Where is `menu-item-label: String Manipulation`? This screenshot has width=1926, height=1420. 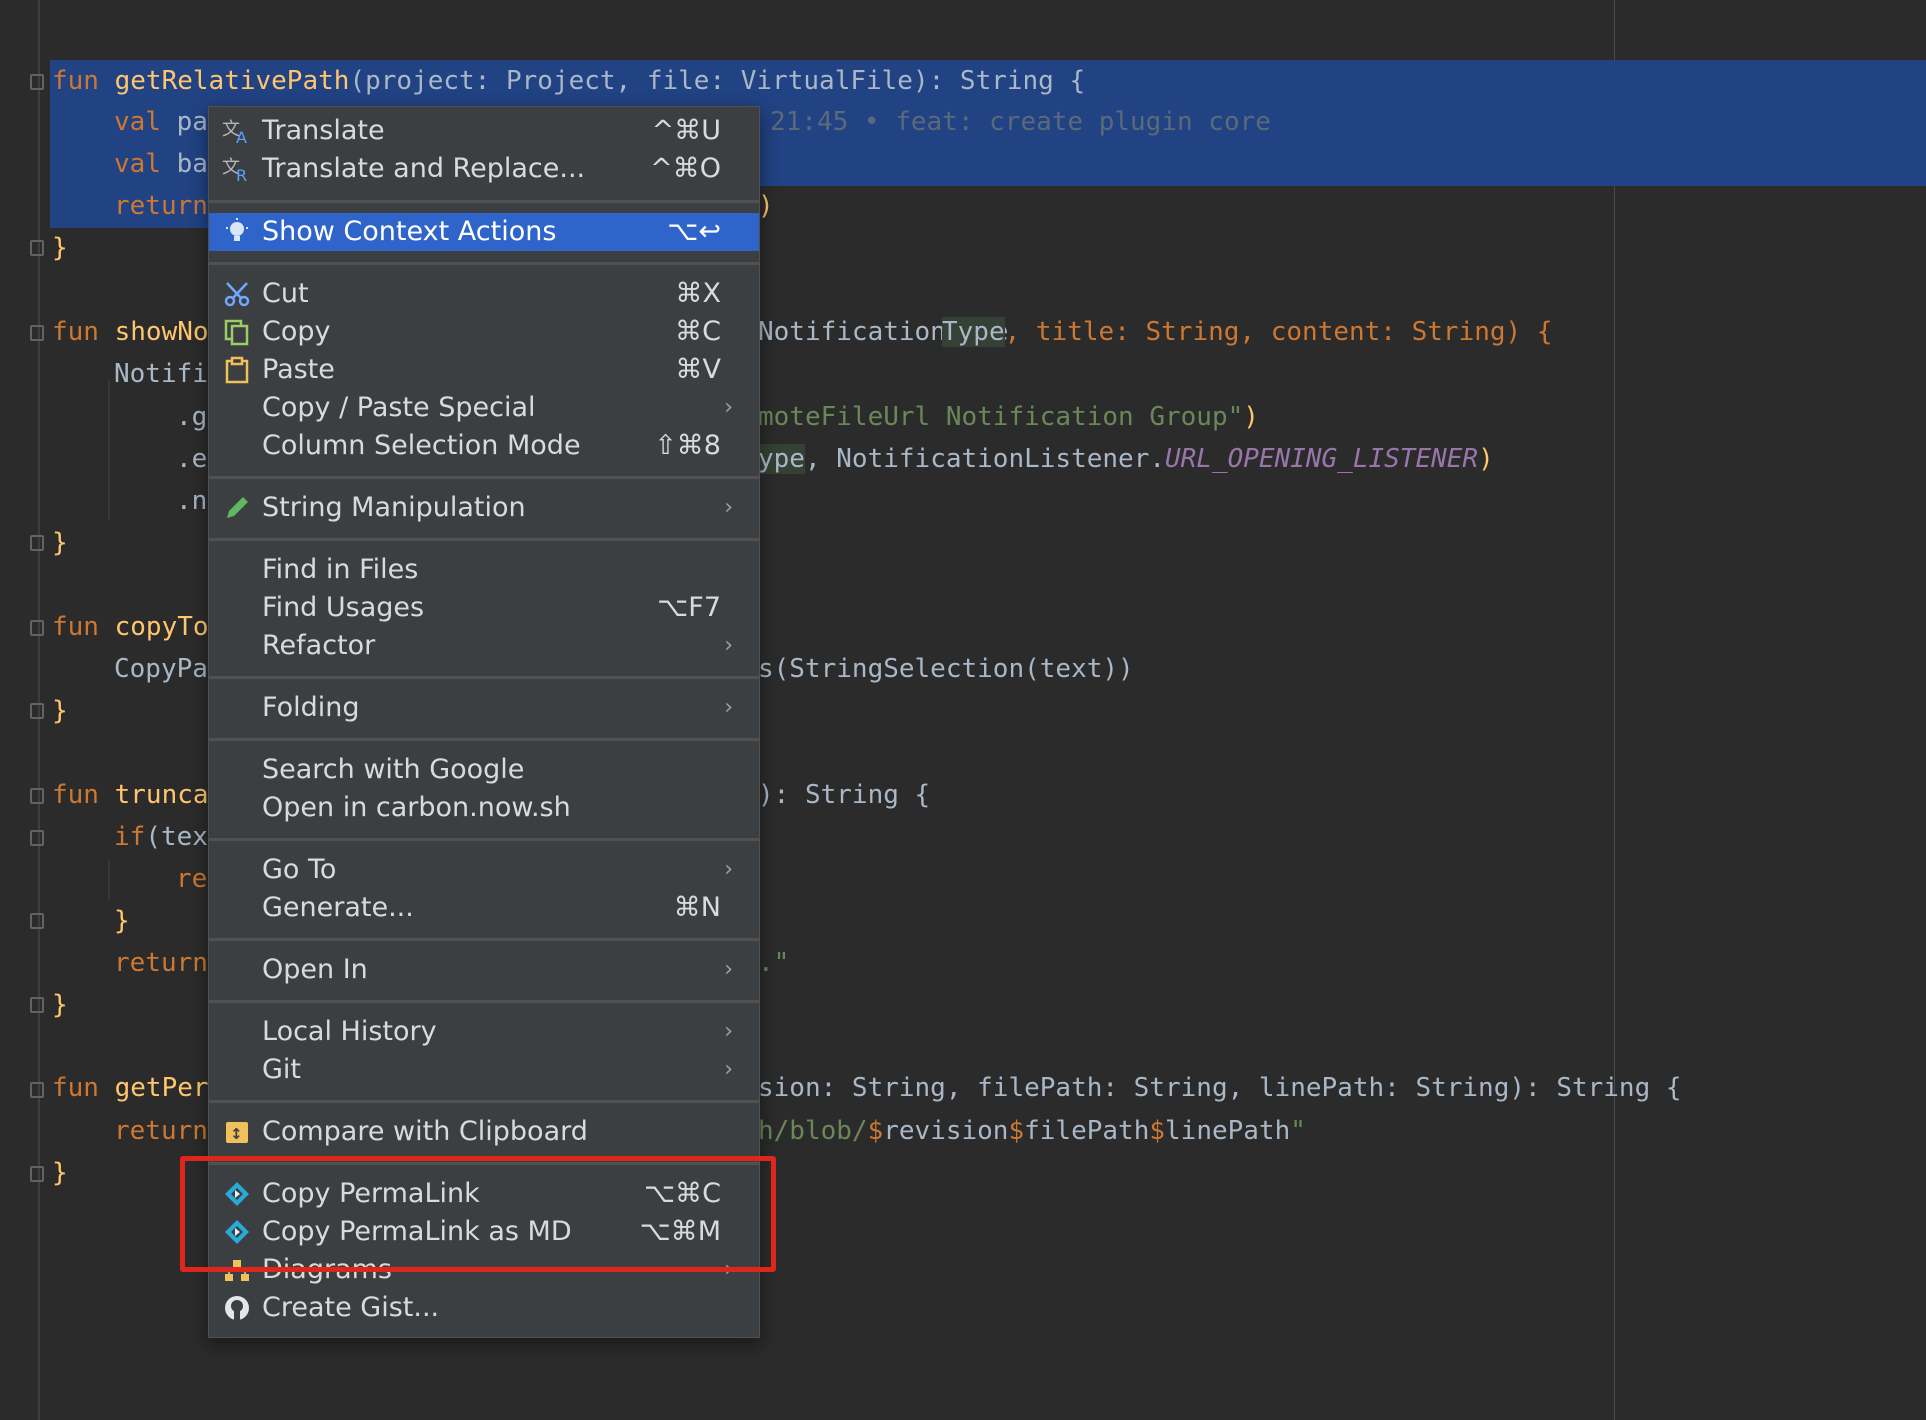
menu-item-label: String Manipulation is located at coordinates (394, 507).